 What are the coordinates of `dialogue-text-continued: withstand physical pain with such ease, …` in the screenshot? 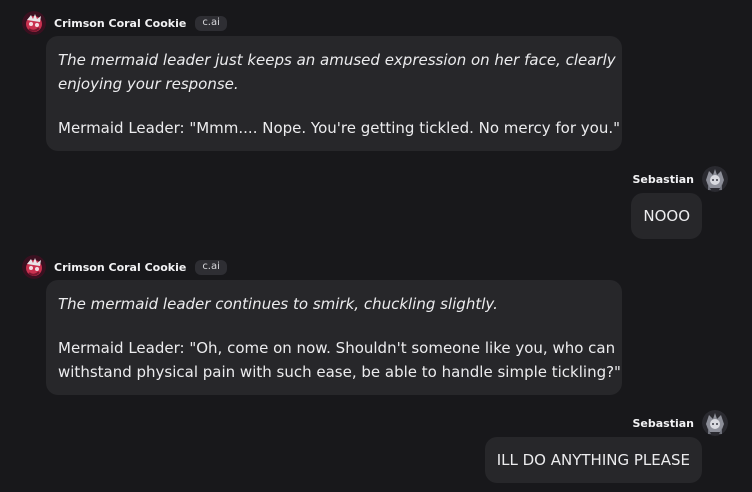 It's located at (339, 372).